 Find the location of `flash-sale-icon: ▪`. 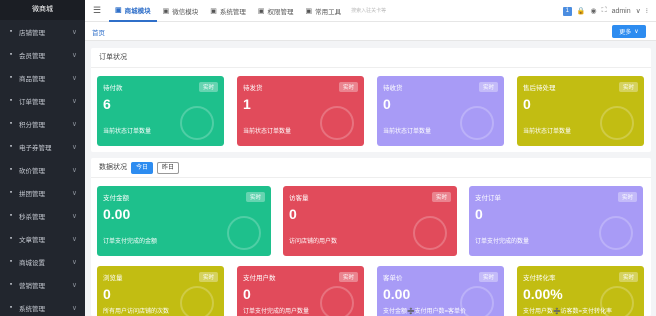

flash-sale-icon: ▪ is located at coordinates (11, 215).